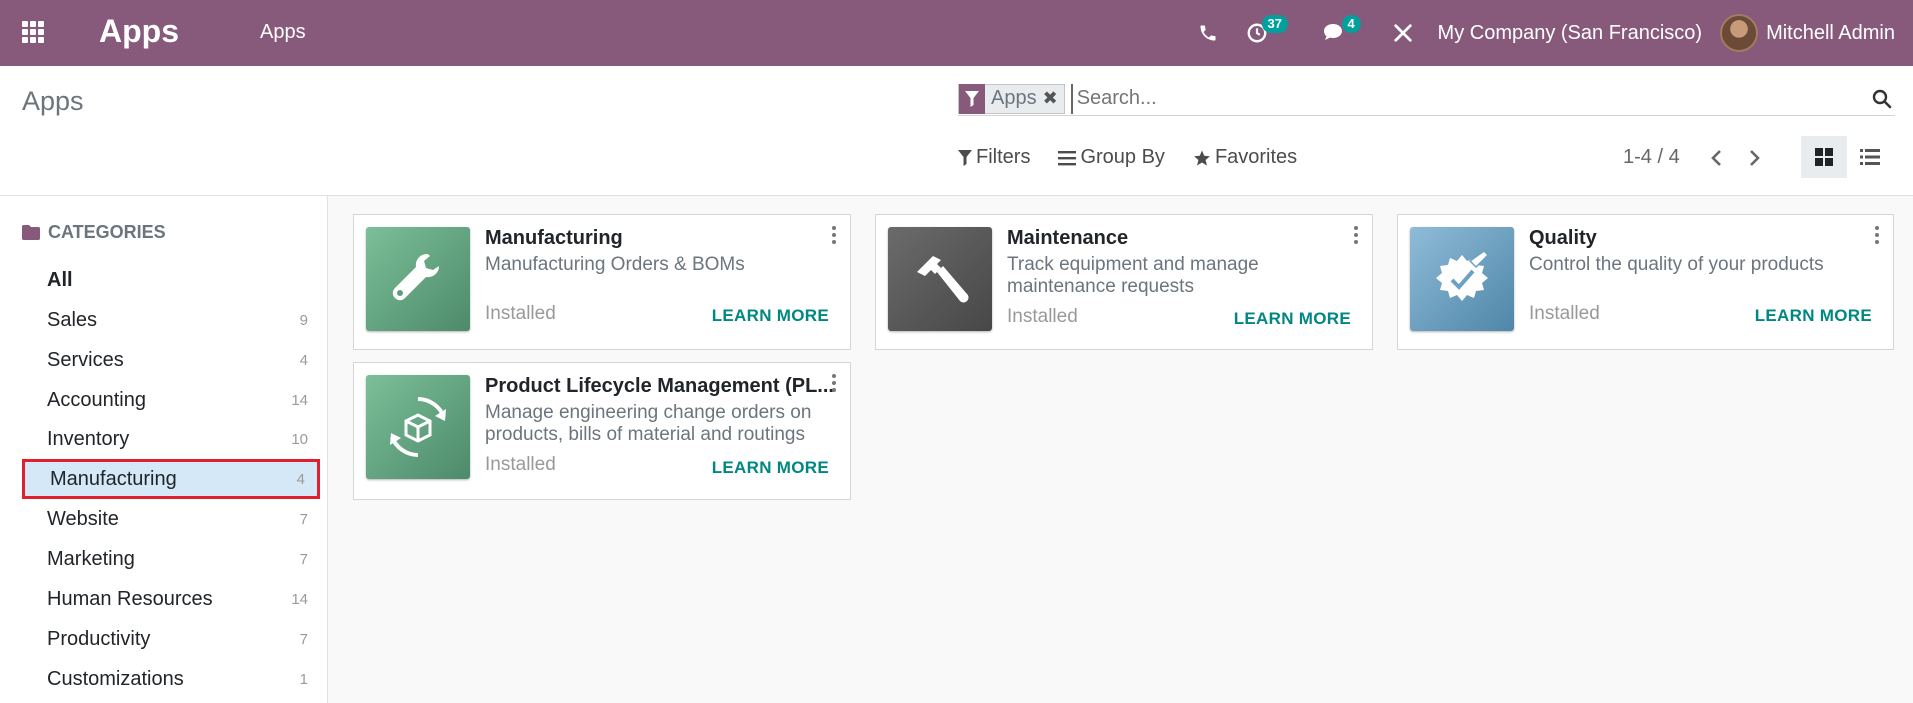  Describe the element at coordinates (60, 279) in the screenshot. I see `category-label: All` at that location.